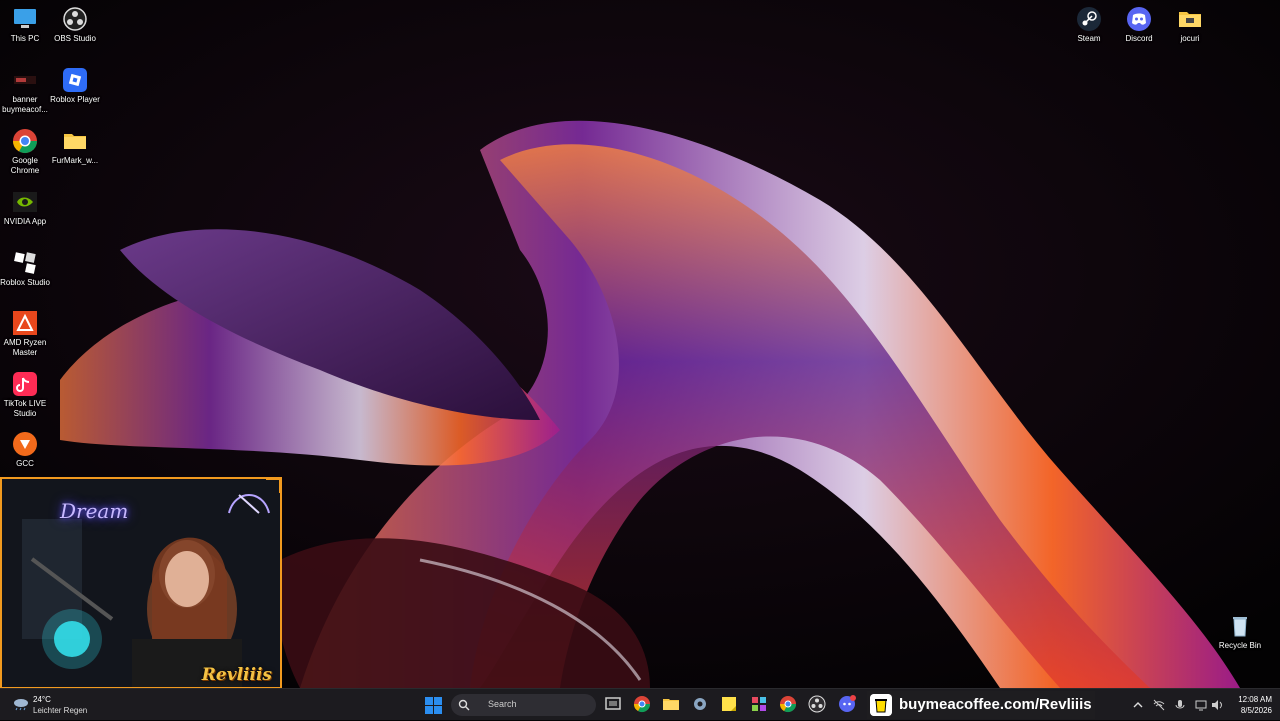 This screenshot has height=721, width=1280. I want to click on microphone-icon, so click(1180, 705).